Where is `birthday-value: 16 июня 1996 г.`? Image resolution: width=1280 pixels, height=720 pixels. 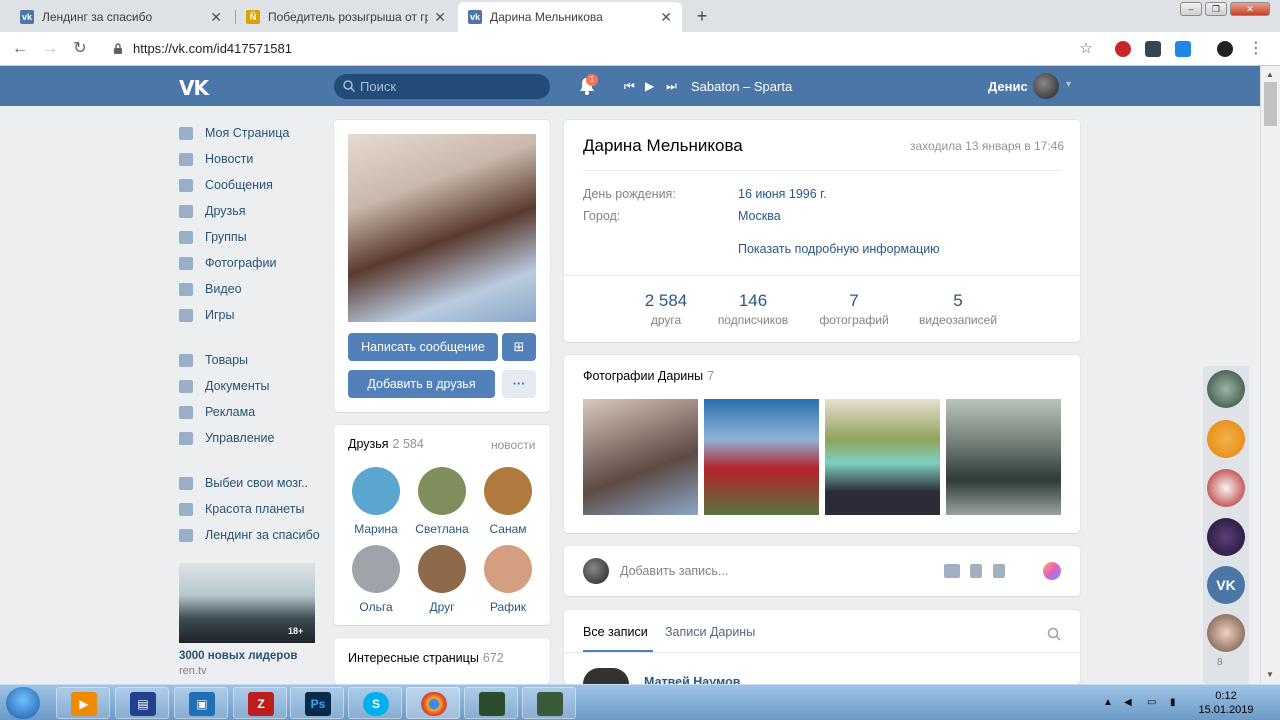
birthday-value: 16 июня 1996 г. is located at coordinates (782, 194).